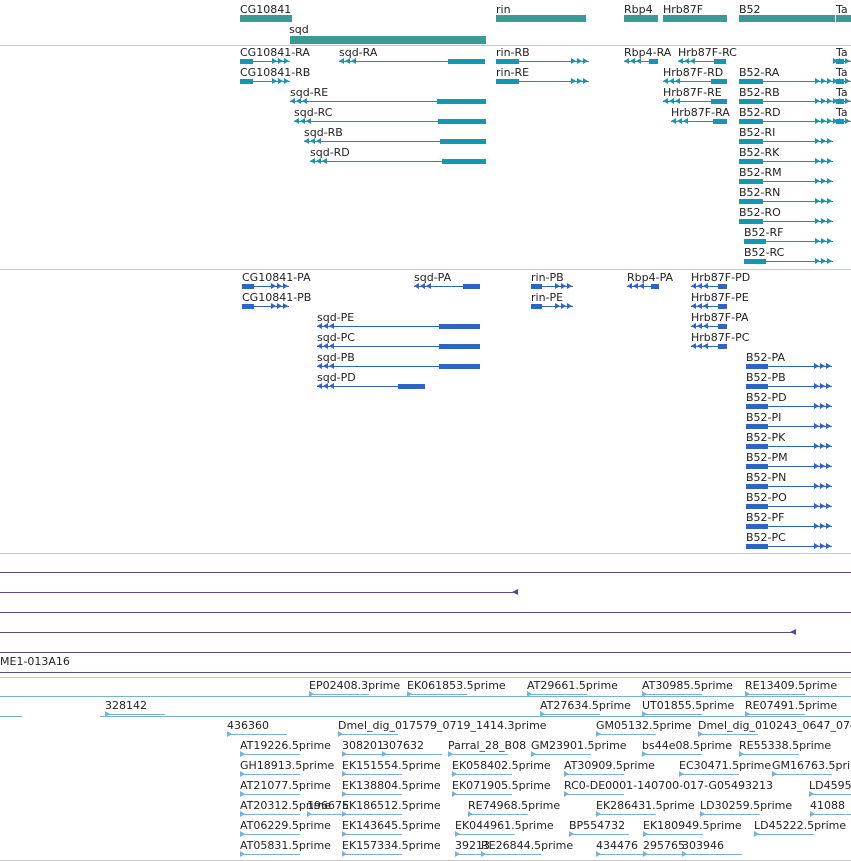 The height and width of the screenshot is (861, 851). What do you see at coordinates (764, 233) in the screenshot?
I see `feature-label: B52-RF` at bounding box center [764, 233].